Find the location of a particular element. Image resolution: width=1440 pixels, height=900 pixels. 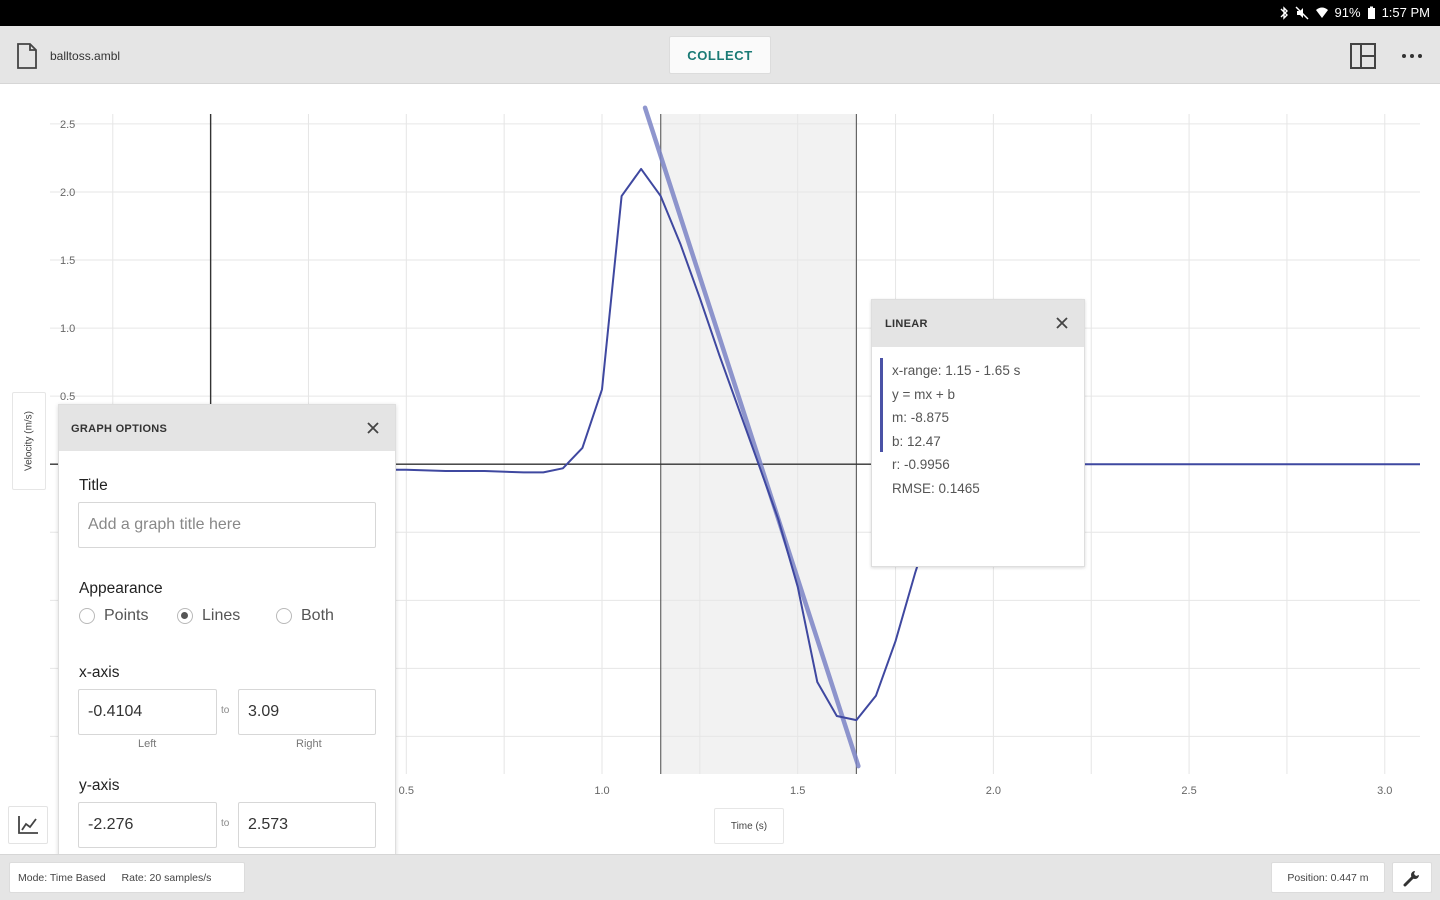

position-meter: Position: 0.447 m is located at coordinates (1328, 877).